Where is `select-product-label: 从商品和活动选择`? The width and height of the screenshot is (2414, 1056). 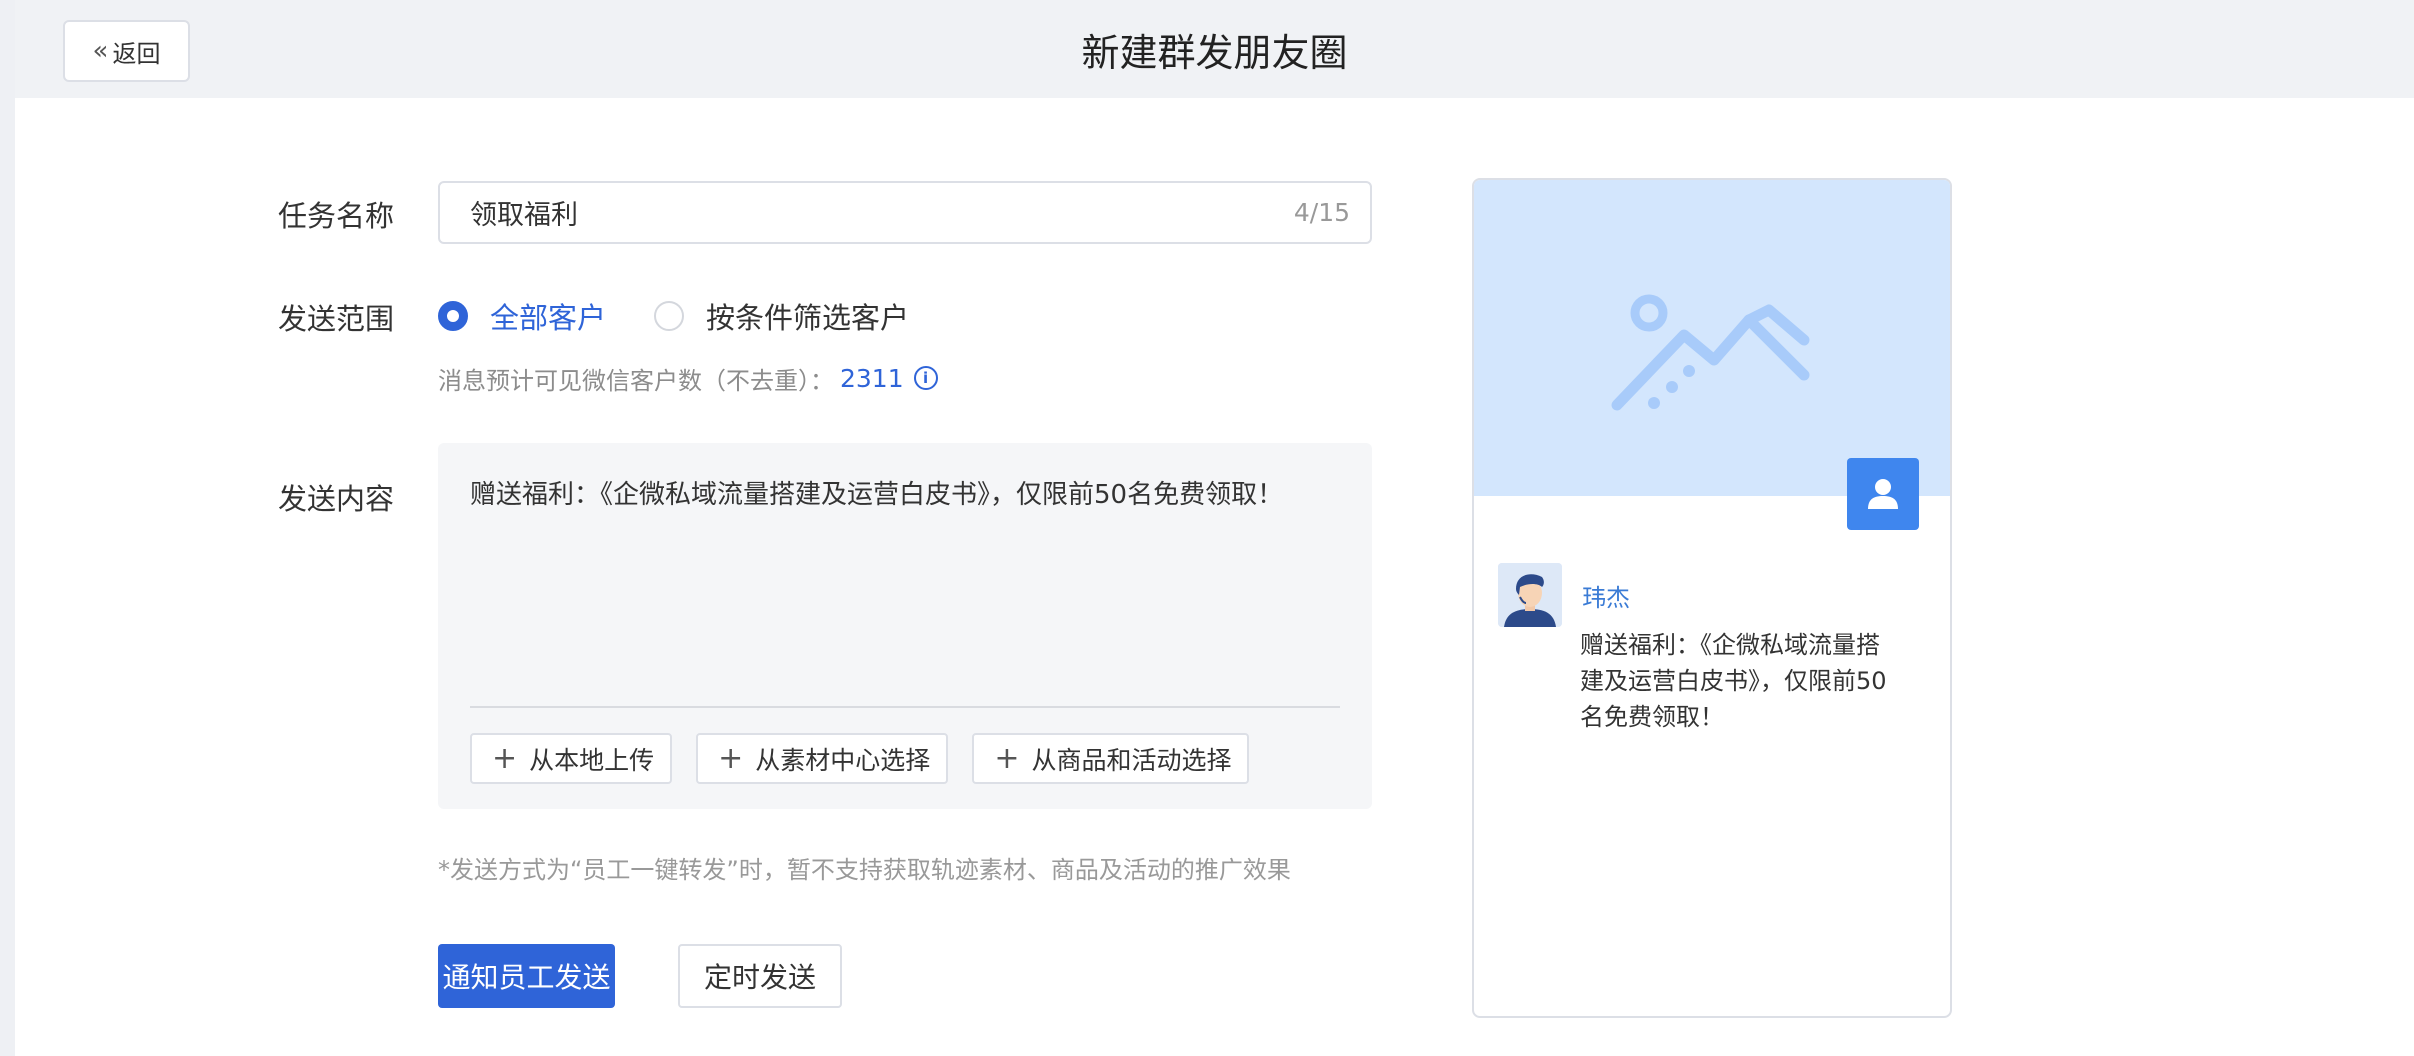 select-product-label: 从商品和活动选择 is located at coordinates (1131, 760).